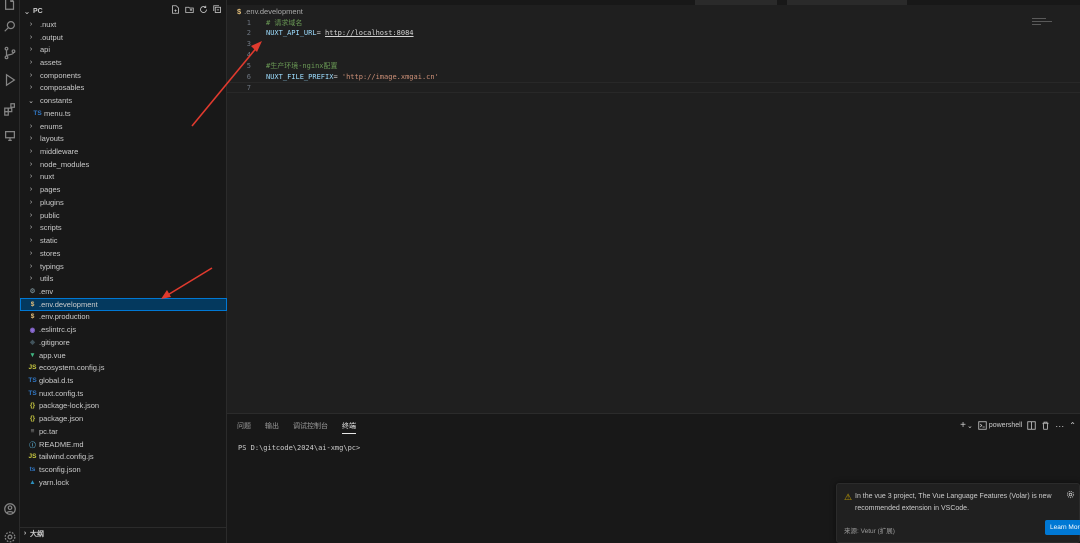 This screenshot has height=543, width=1080. What do you see at coordinates (248, 22) in the screenshot?
I see `line-number: 1` at bounding box center [248, 22].